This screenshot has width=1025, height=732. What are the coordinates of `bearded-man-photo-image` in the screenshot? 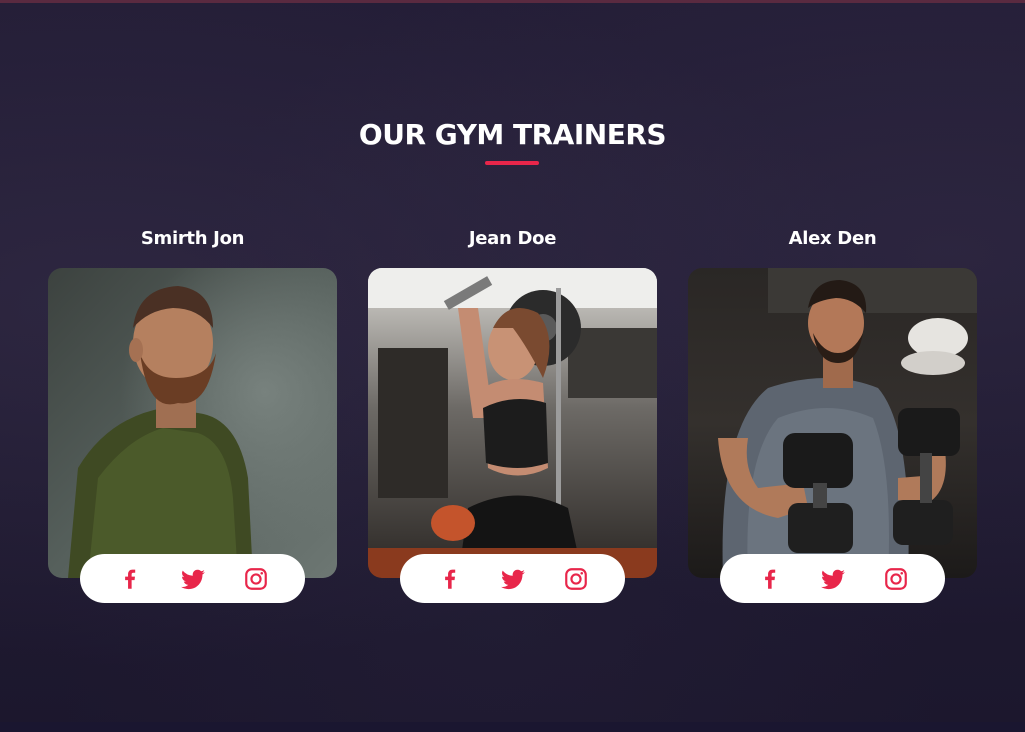 It's located at (192, 423).